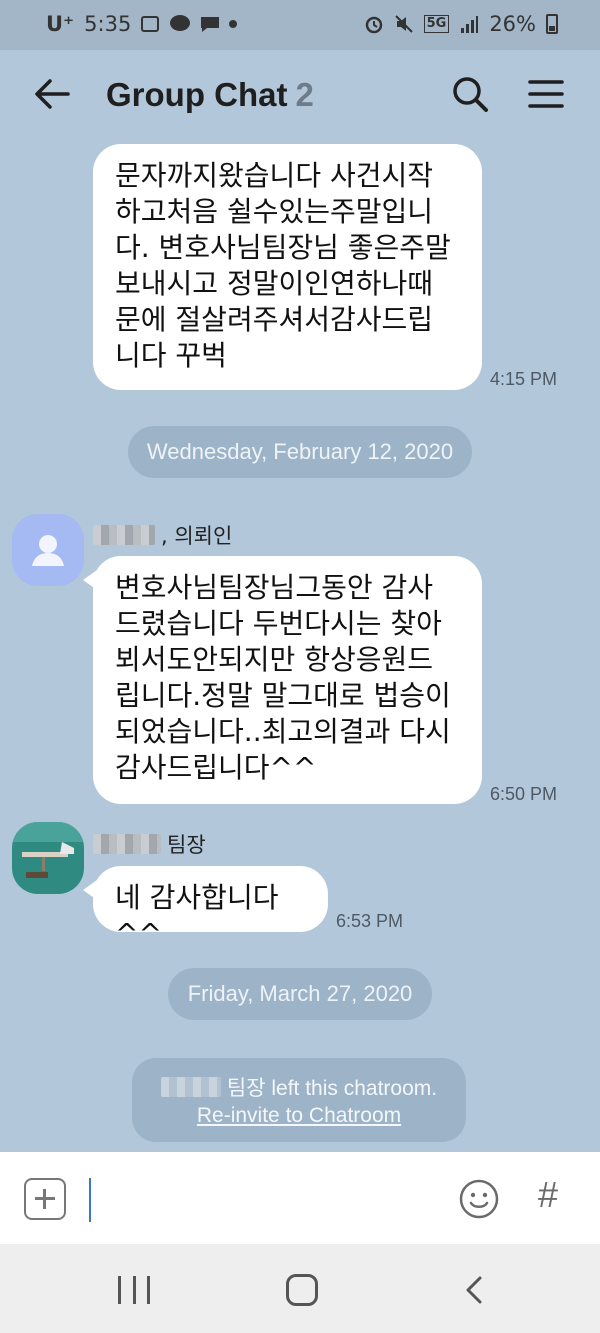  What do you see at coordinates (205, 908) in the screenshot?
I see `message-bubble: 네 감사합니다^^` at bounding box center [205, 908].